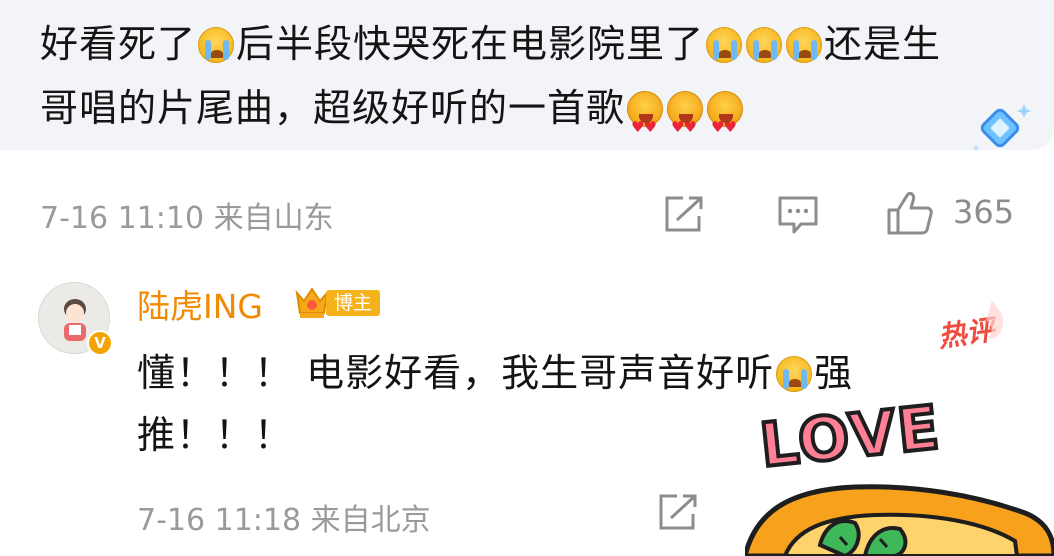 This screenshot has width=1054, height=556. I want to click on diamond-badge-icon, so click(1001, 128).